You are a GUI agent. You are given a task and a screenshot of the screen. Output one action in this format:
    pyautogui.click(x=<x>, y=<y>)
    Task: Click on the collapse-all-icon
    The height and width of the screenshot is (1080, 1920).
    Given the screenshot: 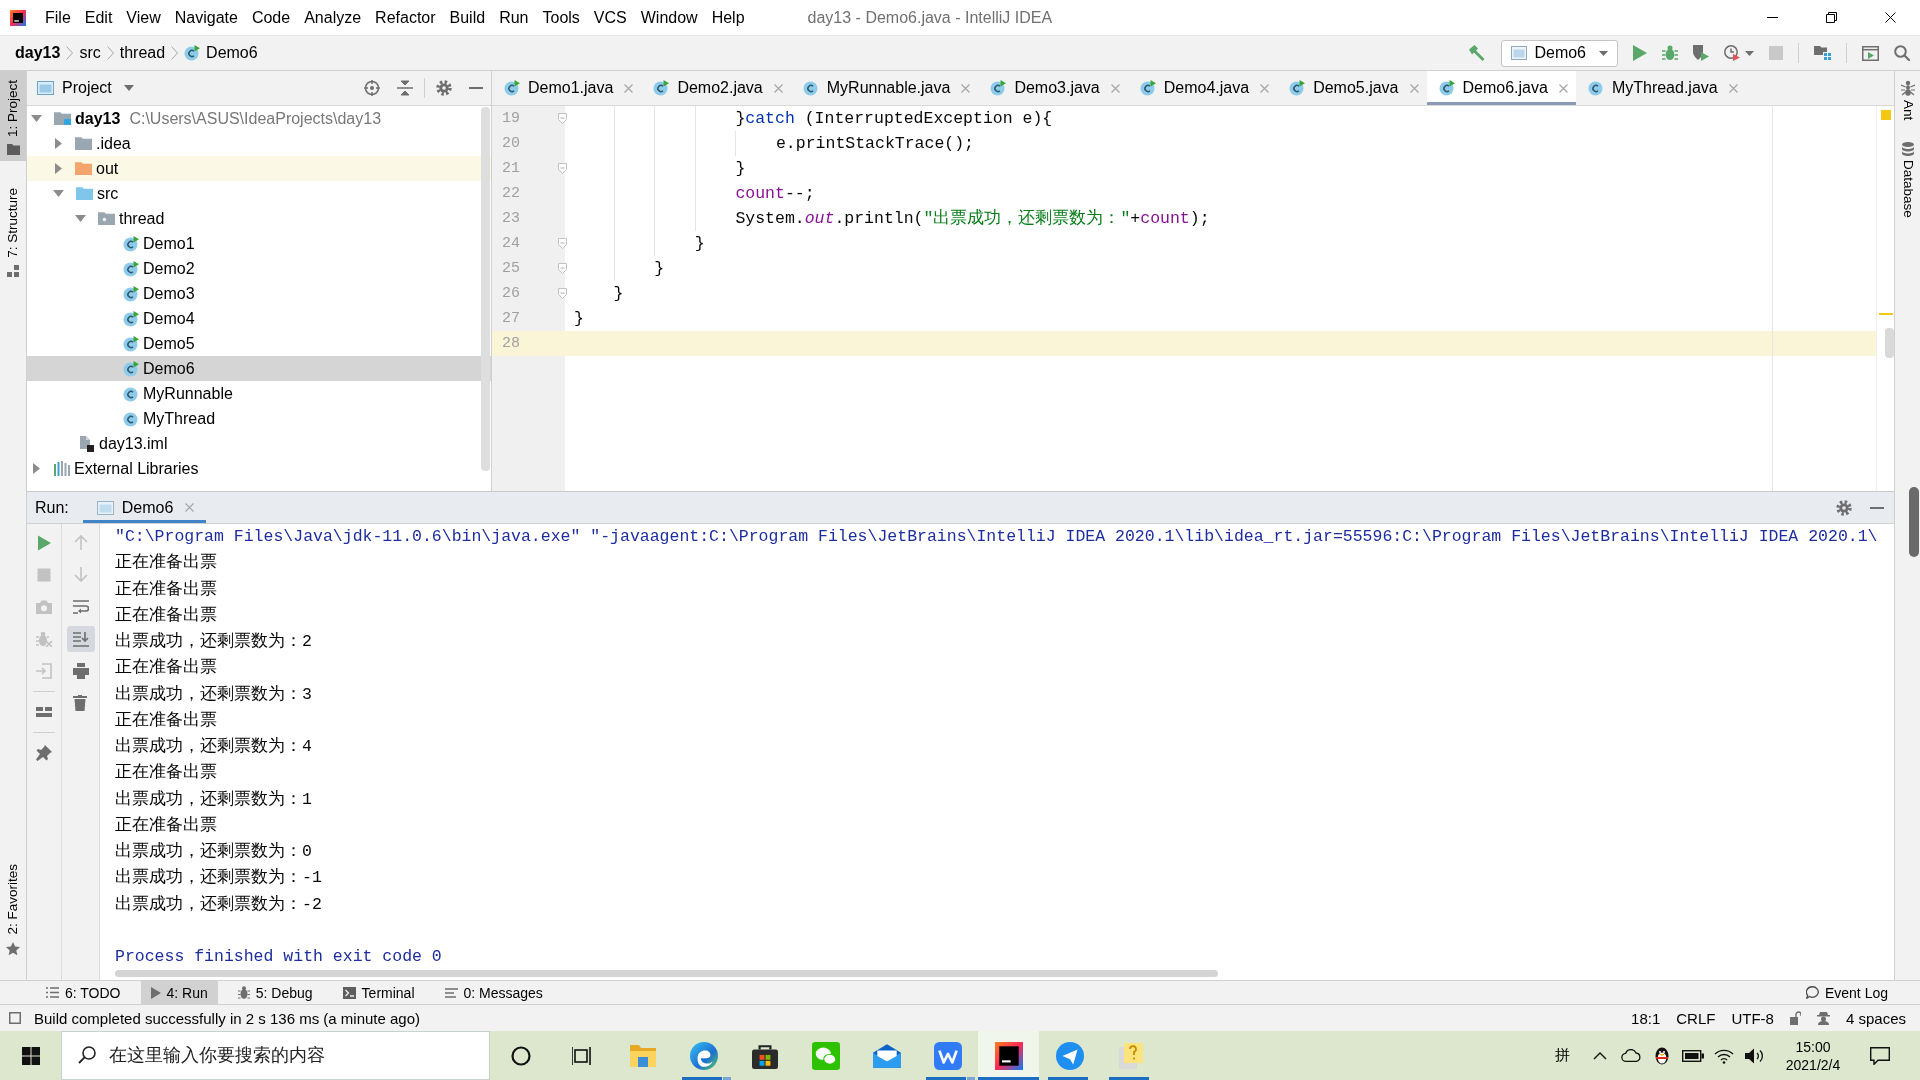 What is the action you would take?
    pyautogui.click(x=405, y=88)
    